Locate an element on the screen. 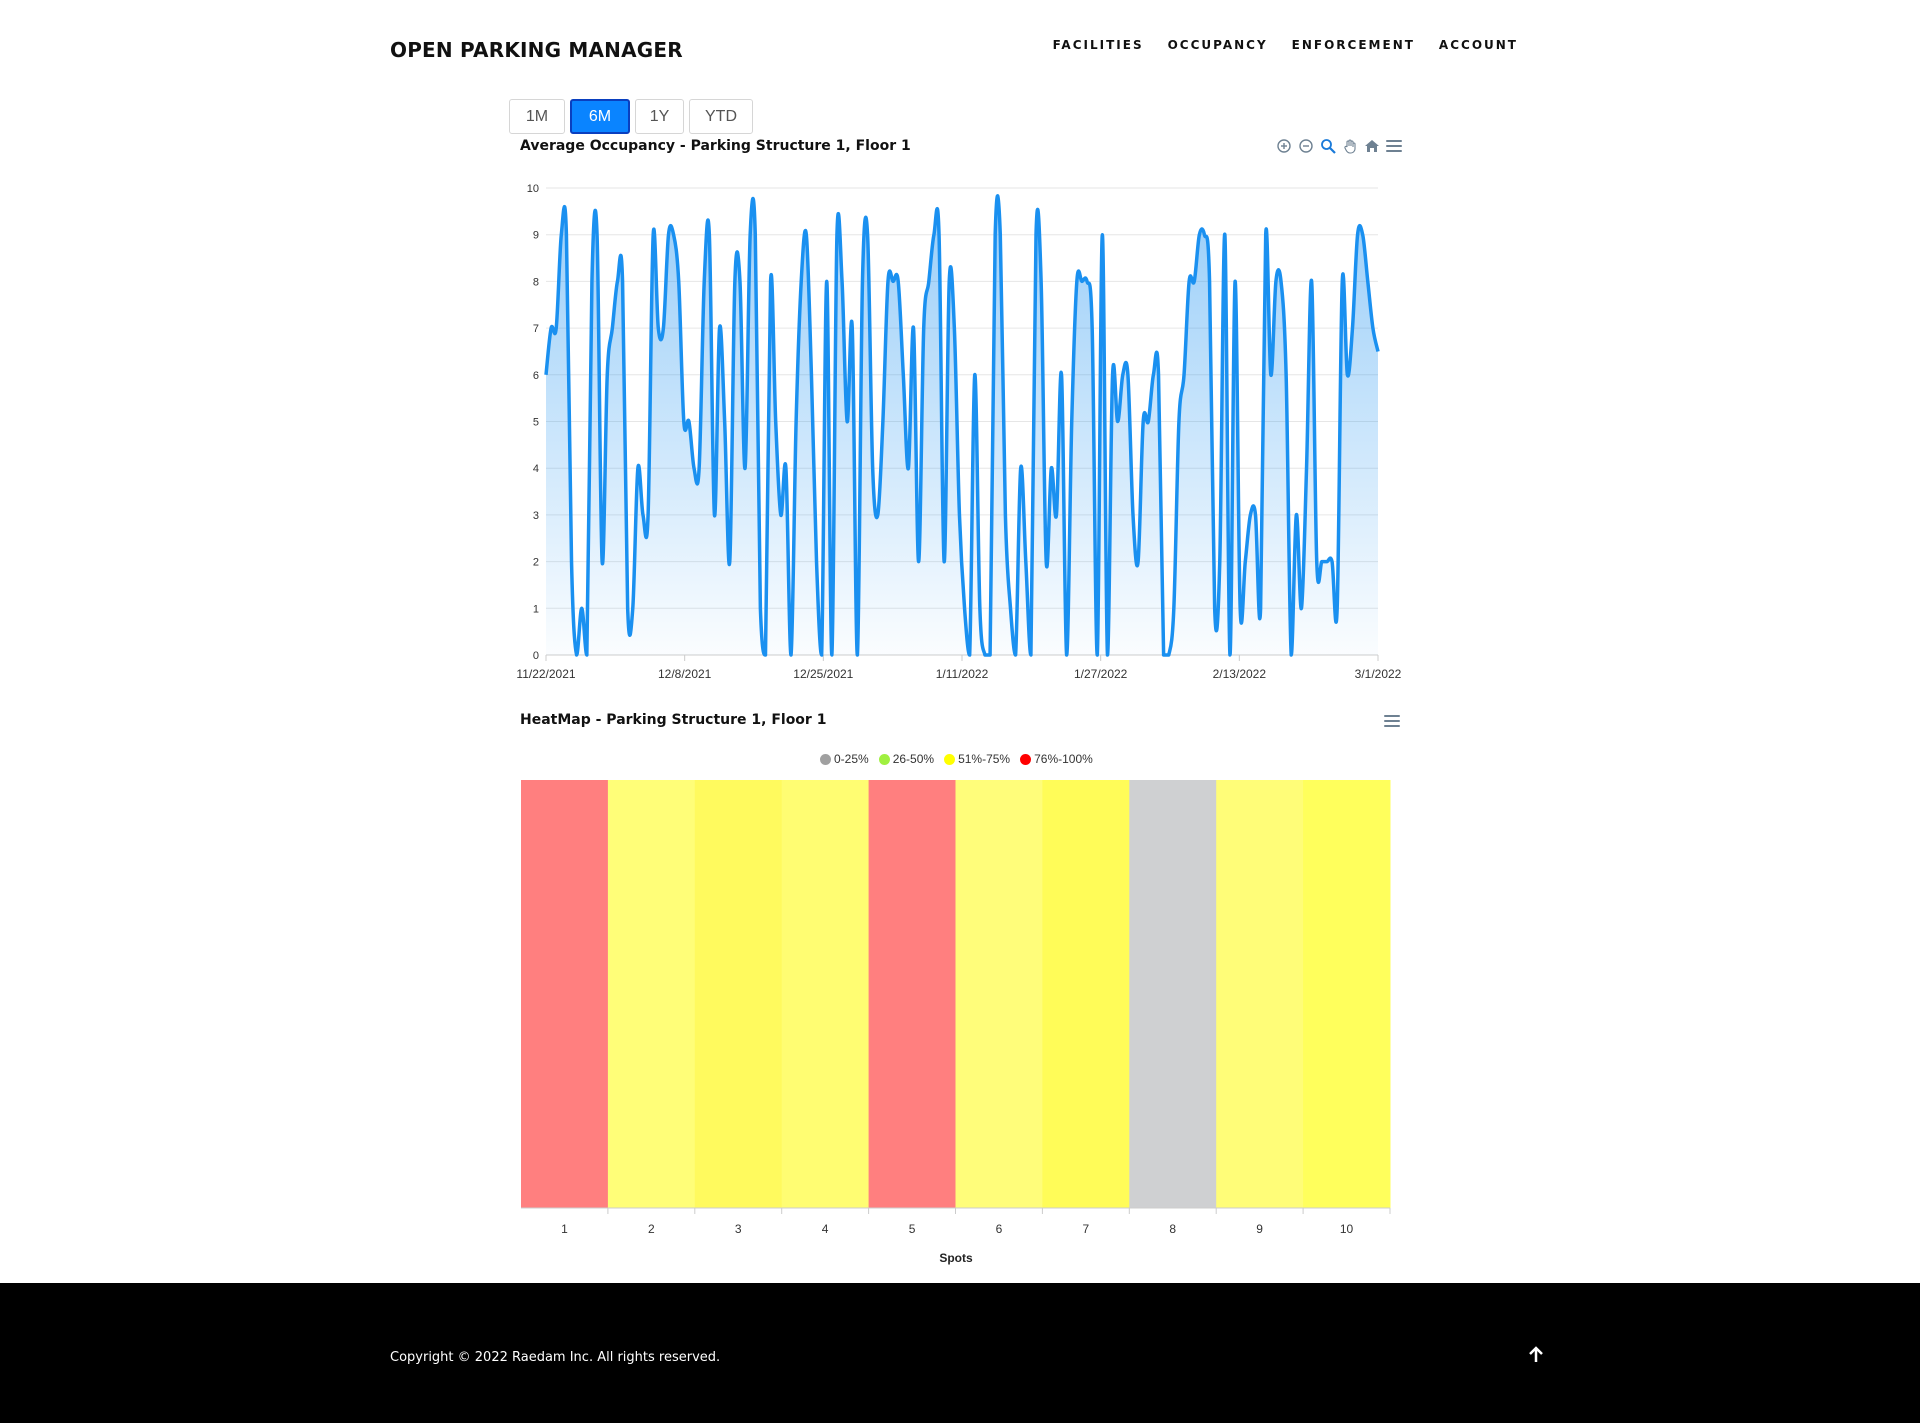  heatmap-x-tick-label: 7 is located at coordinates (1086, 1229).